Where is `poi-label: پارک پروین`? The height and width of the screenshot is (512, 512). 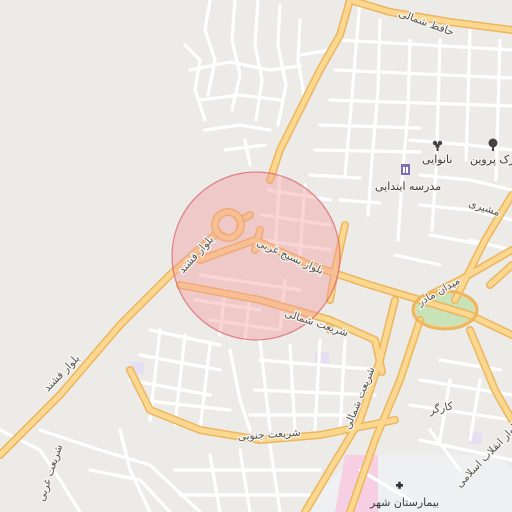 poi-label: پارک پروین is located at coordinates (491, 159).